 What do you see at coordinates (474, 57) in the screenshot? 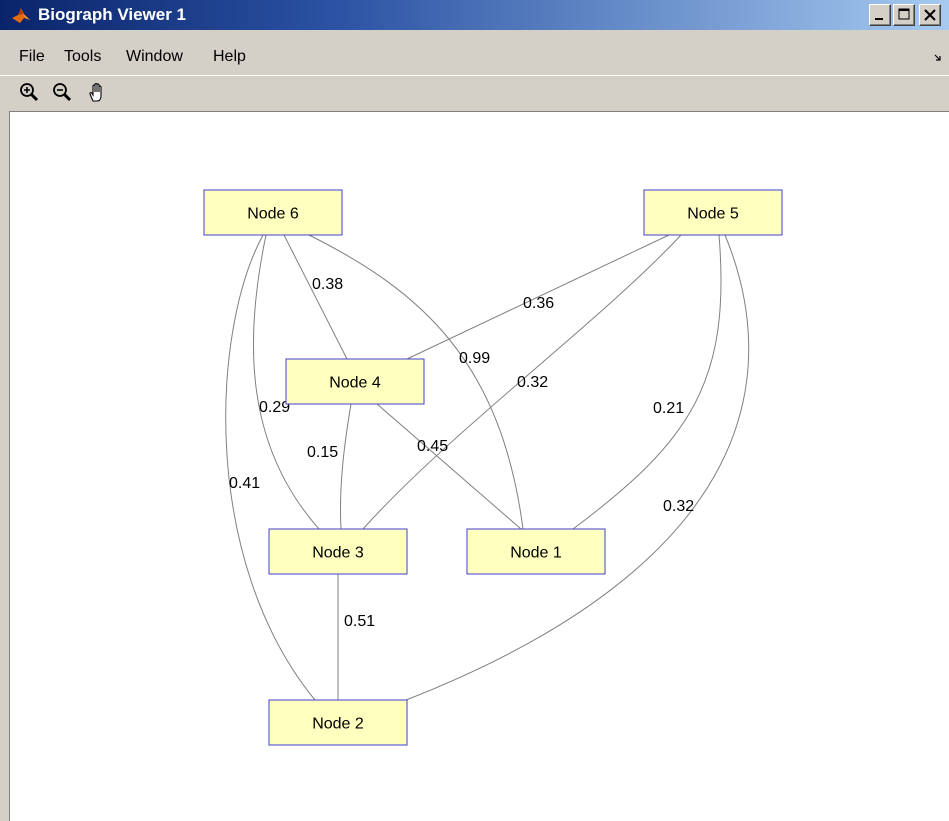
I see `menu-bar: File Tools Window Help` at bounding box center [474, 57].